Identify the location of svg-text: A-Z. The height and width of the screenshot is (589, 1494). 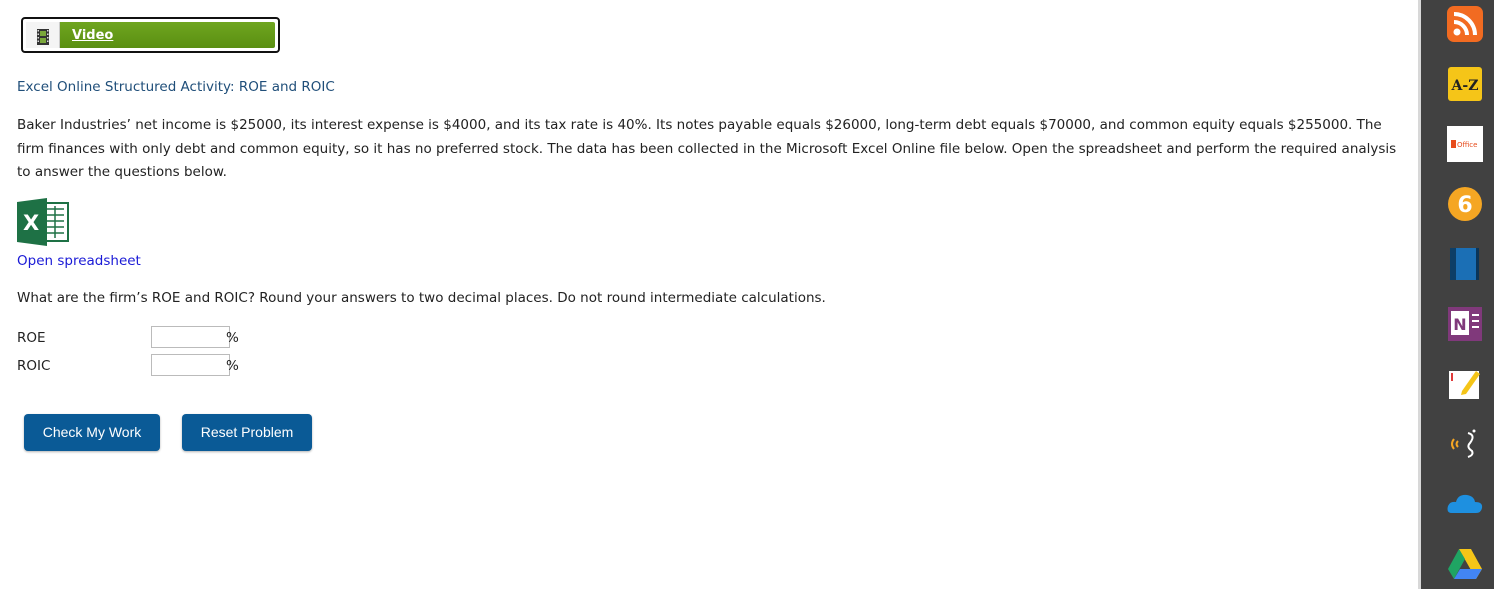
(1465, 86).